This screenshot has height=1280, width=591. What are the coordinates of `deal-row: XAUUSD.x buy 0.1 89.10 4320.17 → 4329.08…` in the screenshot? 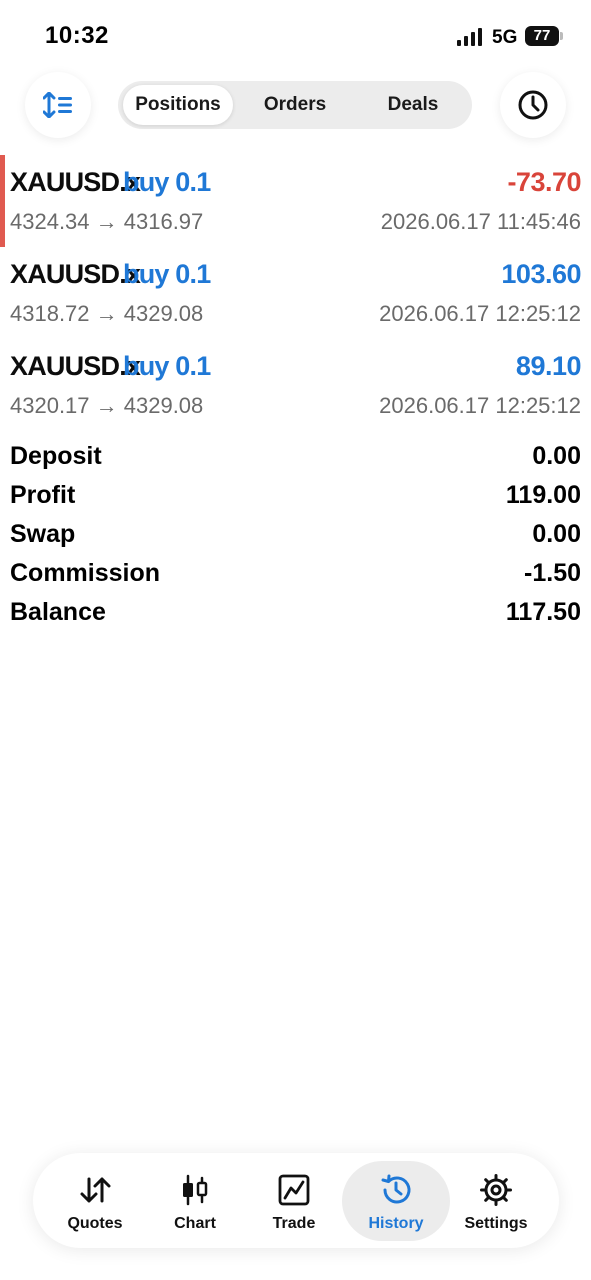 It's located at (295, 385).